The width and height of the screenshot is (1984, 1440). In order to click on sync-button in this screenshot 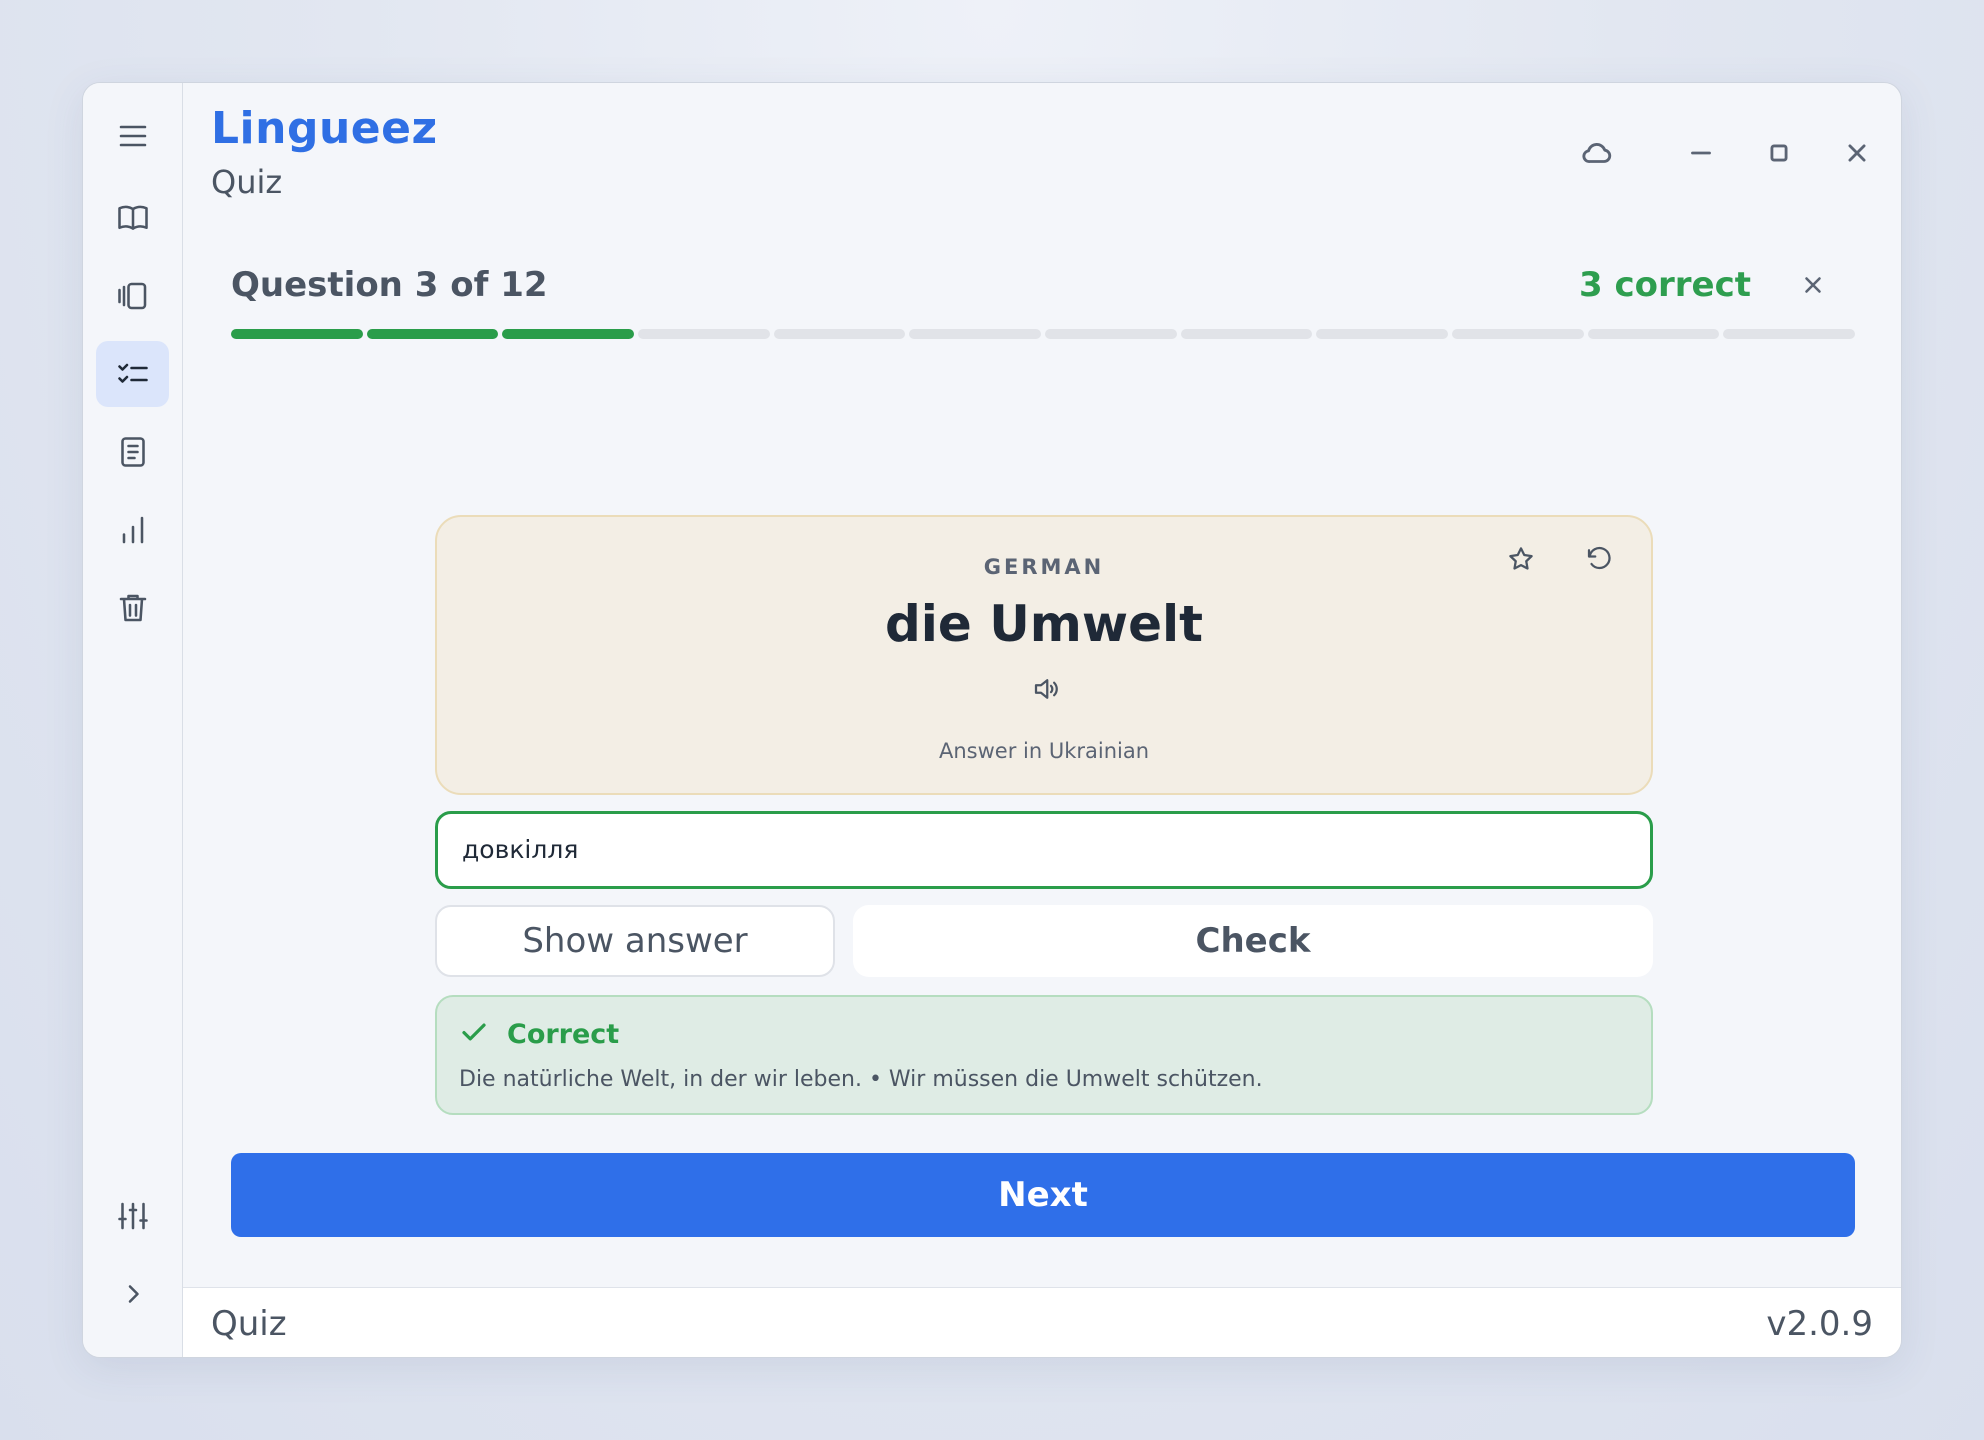, I will do `click(1597, 153)`.